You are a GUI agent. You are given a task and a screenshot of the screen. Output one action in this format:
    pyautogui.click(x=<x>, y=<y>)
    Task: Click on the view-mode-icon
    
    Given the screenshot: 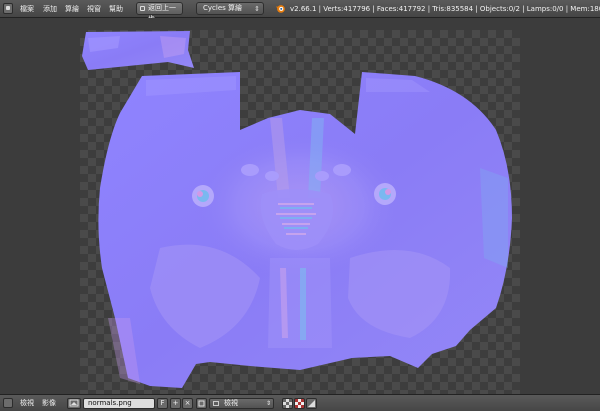 What is the action you would take?
    pyautogui.click(x=216, y=403)
    